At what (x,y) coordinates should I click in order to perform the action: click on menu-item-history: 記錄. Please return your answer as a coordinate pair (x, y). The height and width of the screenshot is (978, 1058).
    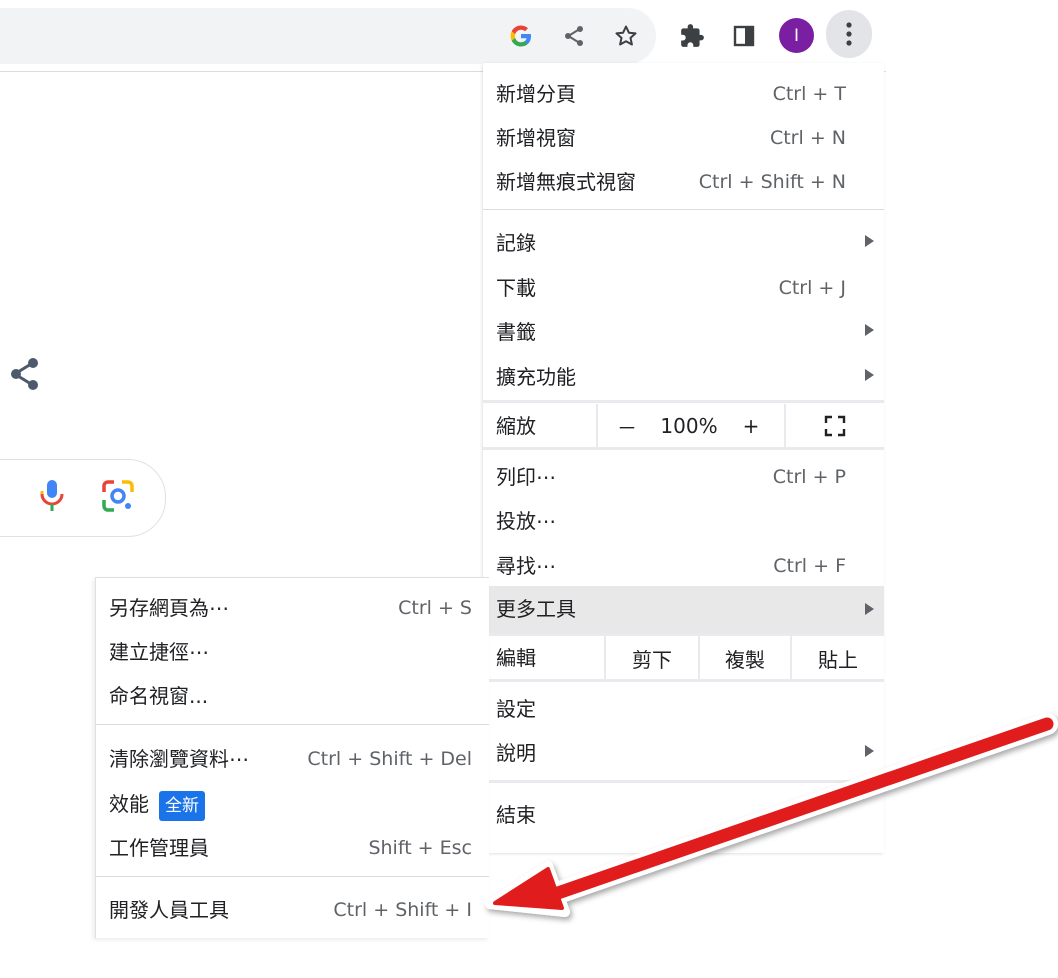
    Looking at the image, I should click on (683, 243).